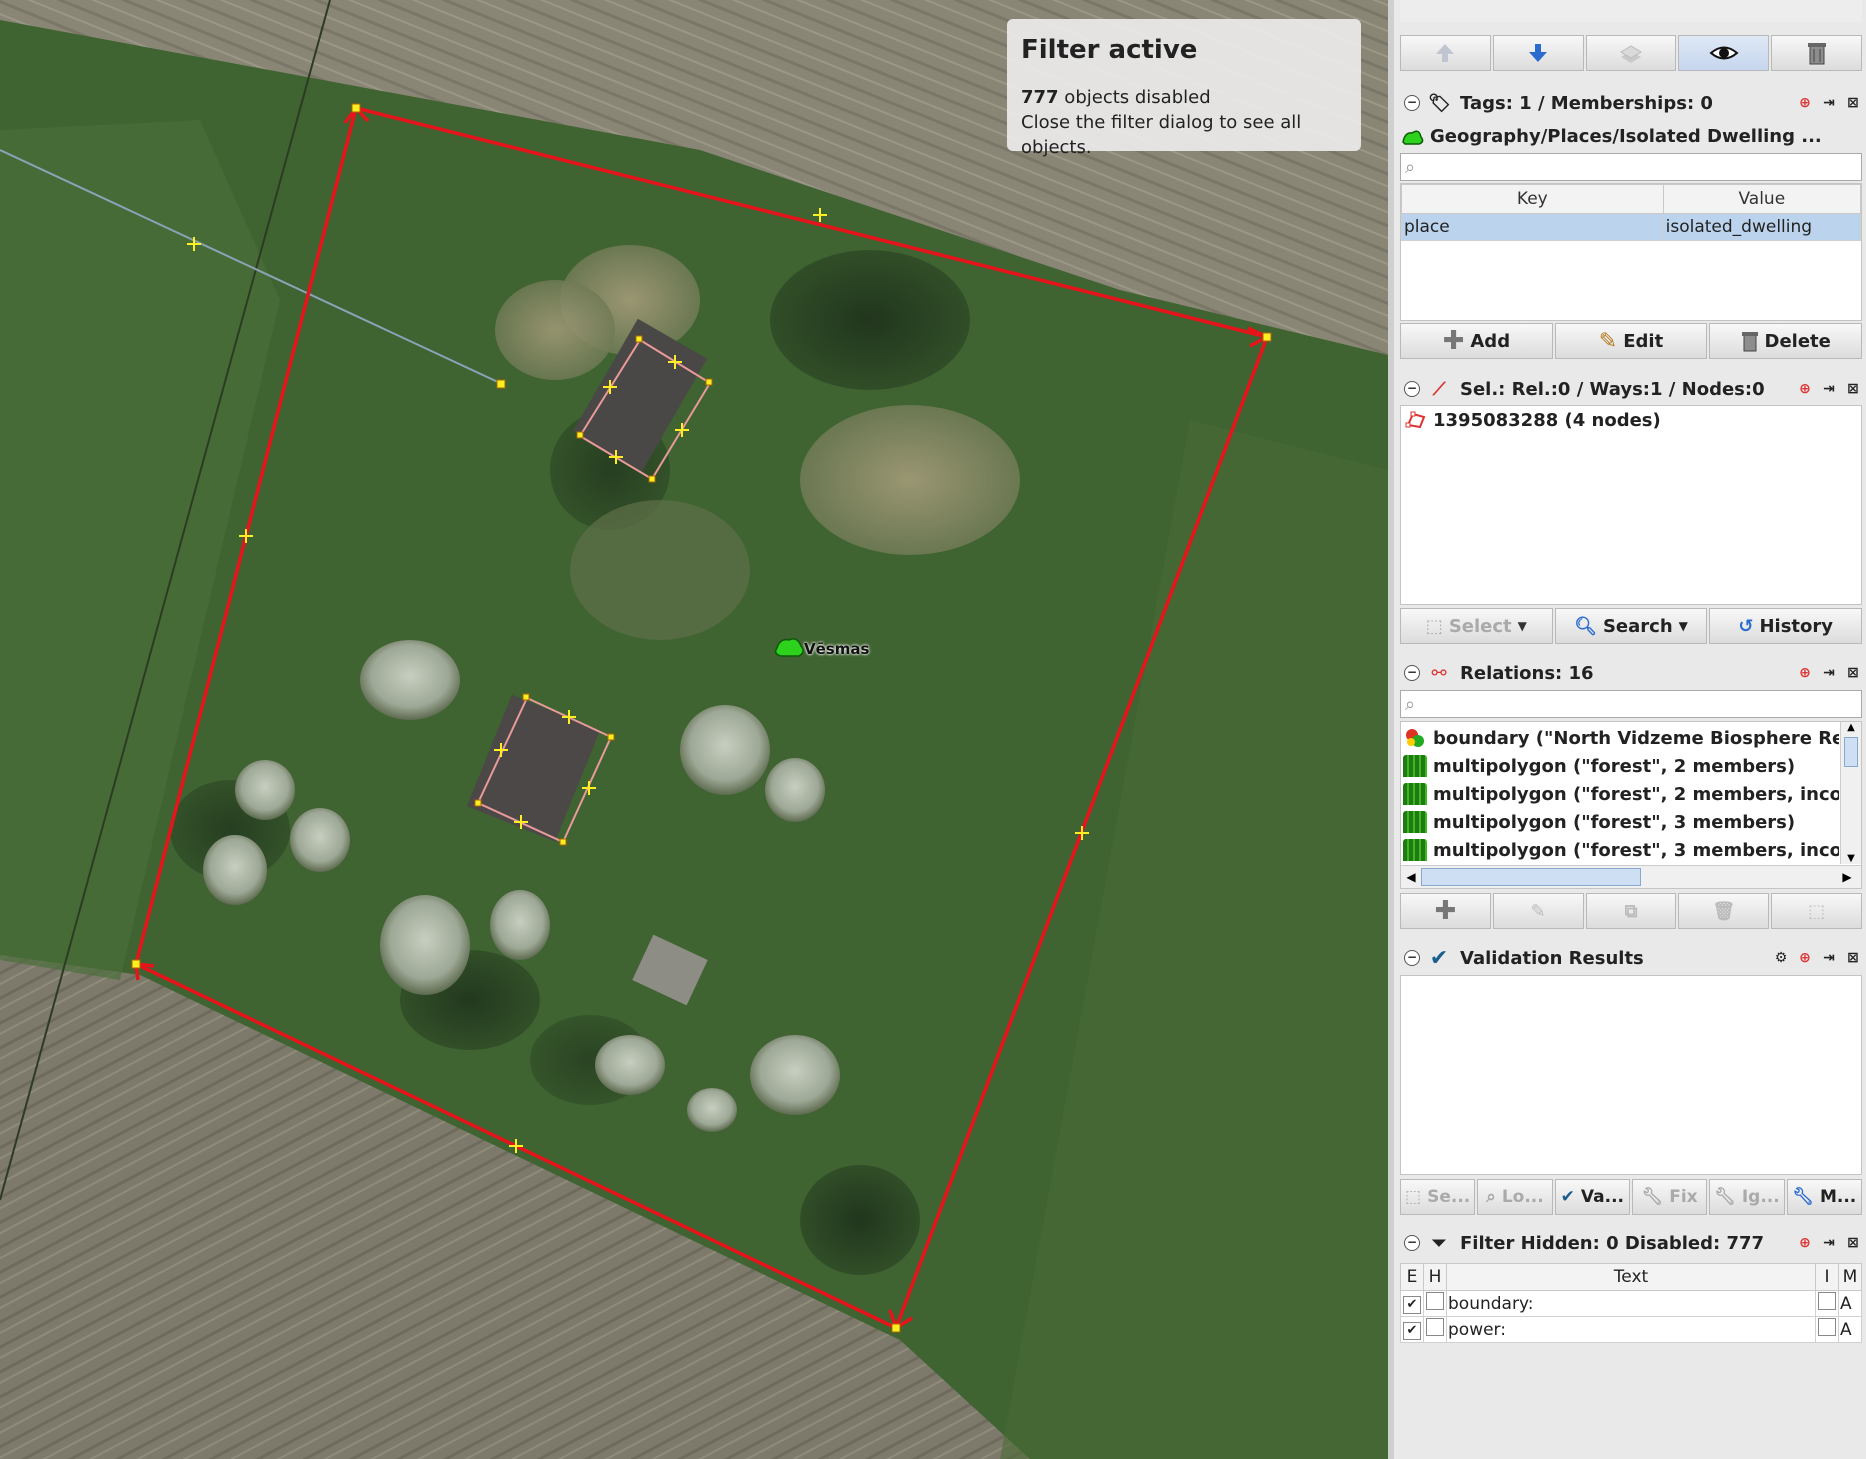  I want to click on fix-button: 🔧︎ Fix, so click(1669, 1197).